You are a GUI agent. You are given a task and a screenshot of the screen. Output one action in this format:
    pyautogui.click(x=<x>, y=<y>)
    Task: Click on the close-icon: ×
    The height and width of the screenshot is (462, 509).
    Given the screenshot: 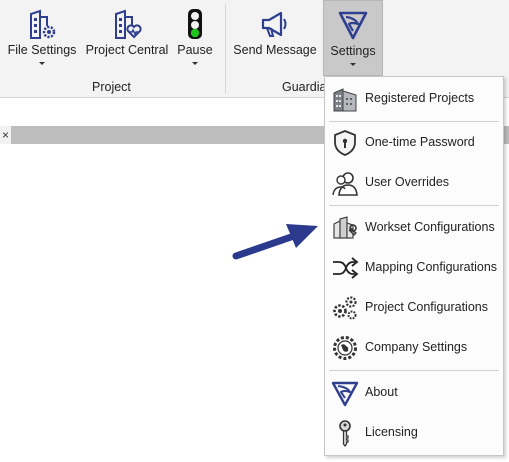 What is the action you would take?
    pyautogui.click(x=5, y=135)
    